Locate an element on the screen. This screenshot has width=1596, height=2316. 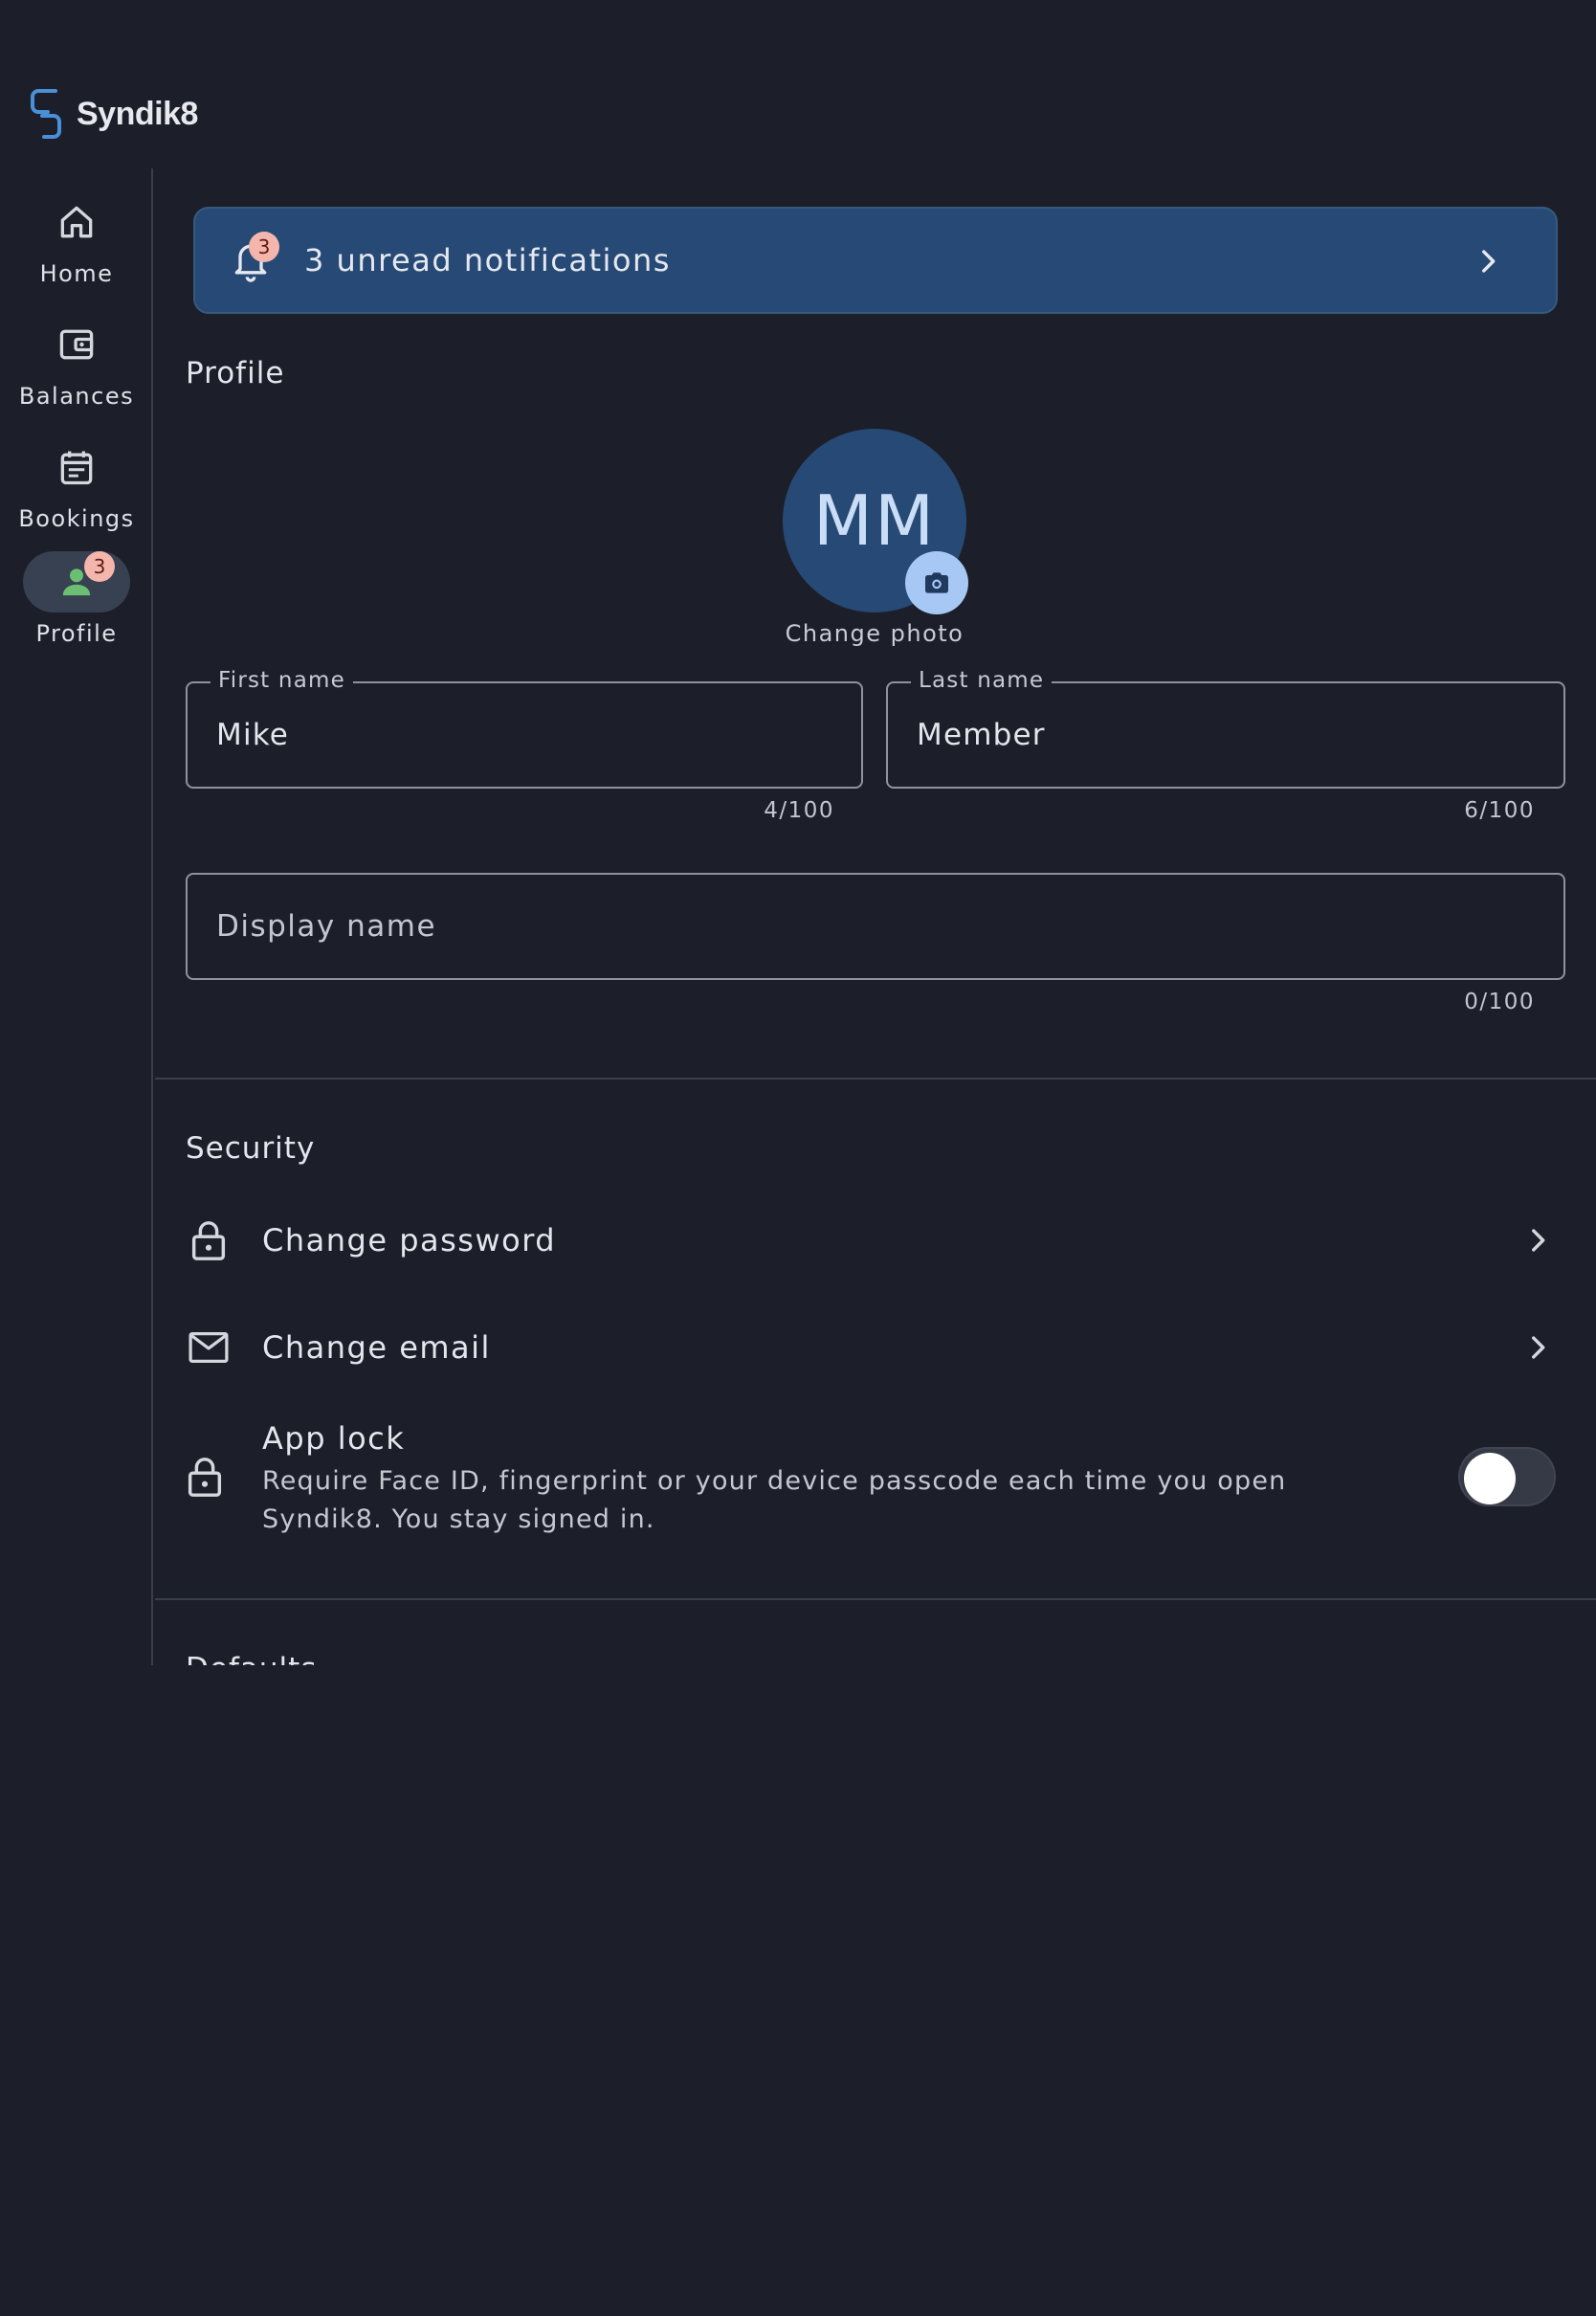
nav-item-profile: 3 Profile is located at coordinates (77, 599).